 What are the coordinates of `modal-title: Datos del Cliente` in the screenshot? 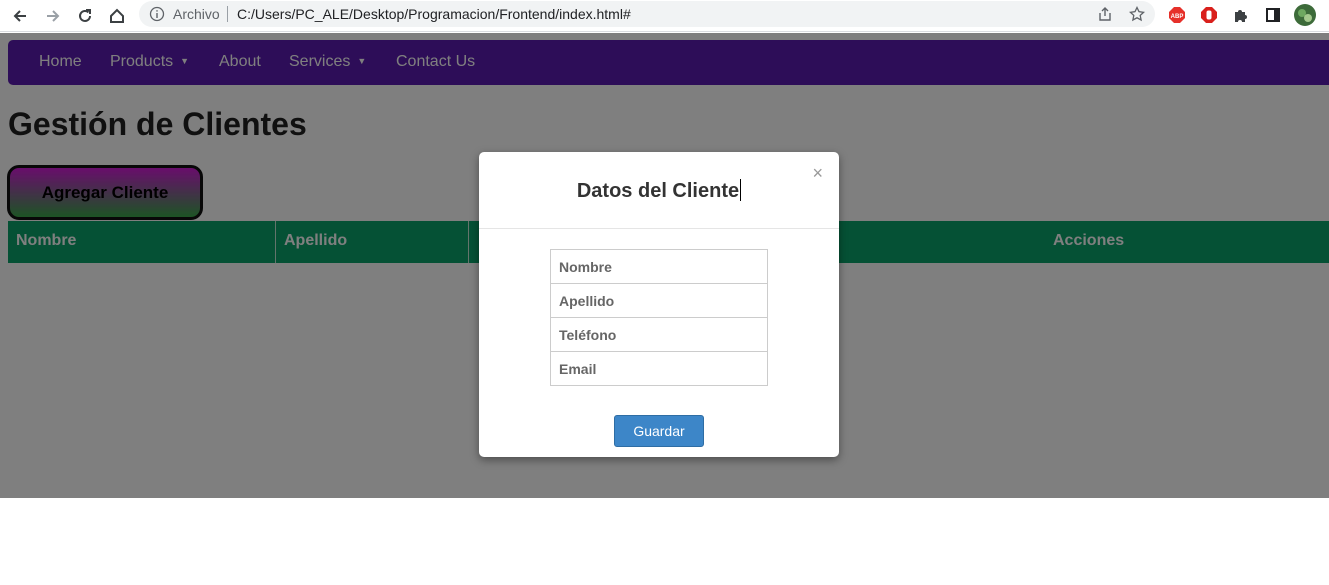 It's located at (659, 190).